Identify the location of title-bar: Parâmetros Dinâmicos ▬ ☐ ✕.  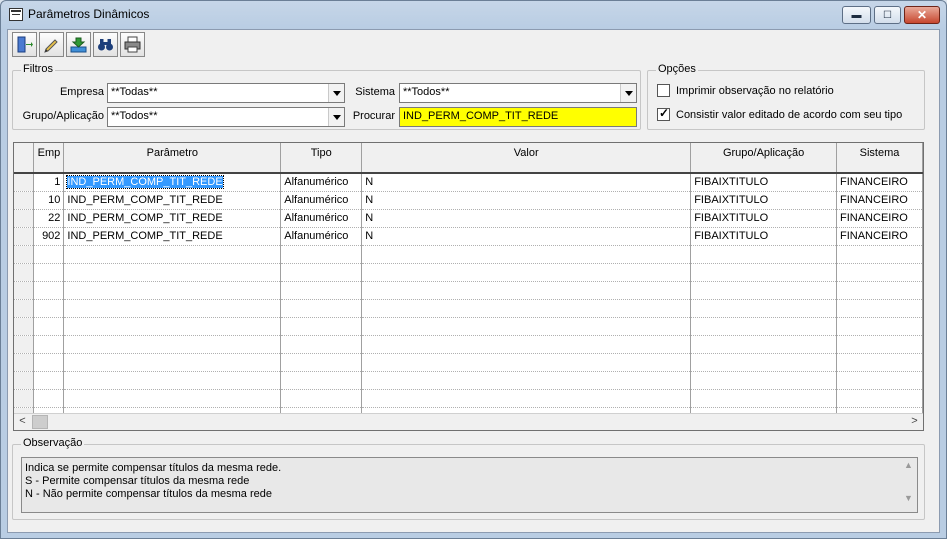
(473, 15).